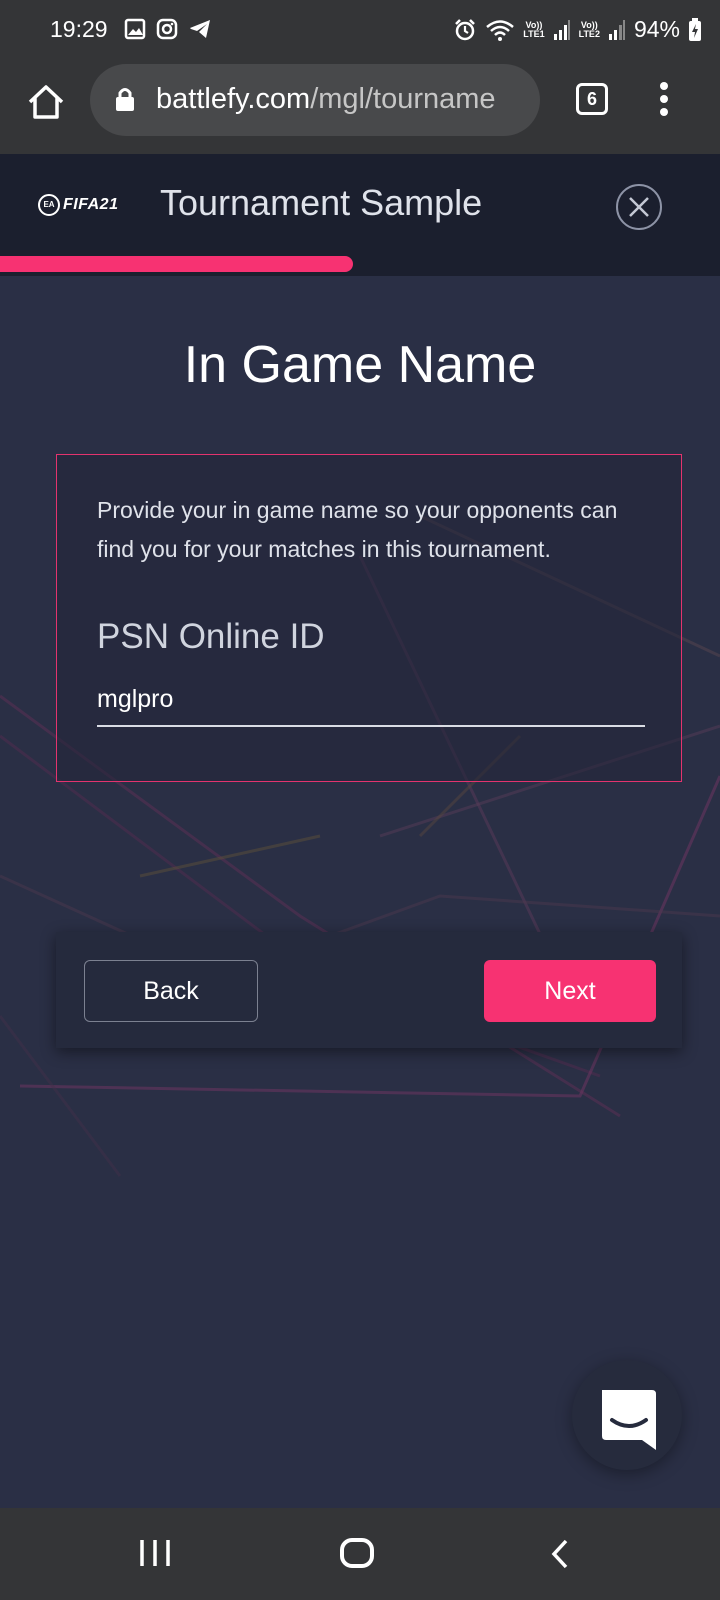  Describe the element at coordinates (155, 1553) in the screenshot. I see `recent-apps-icon` at that location.